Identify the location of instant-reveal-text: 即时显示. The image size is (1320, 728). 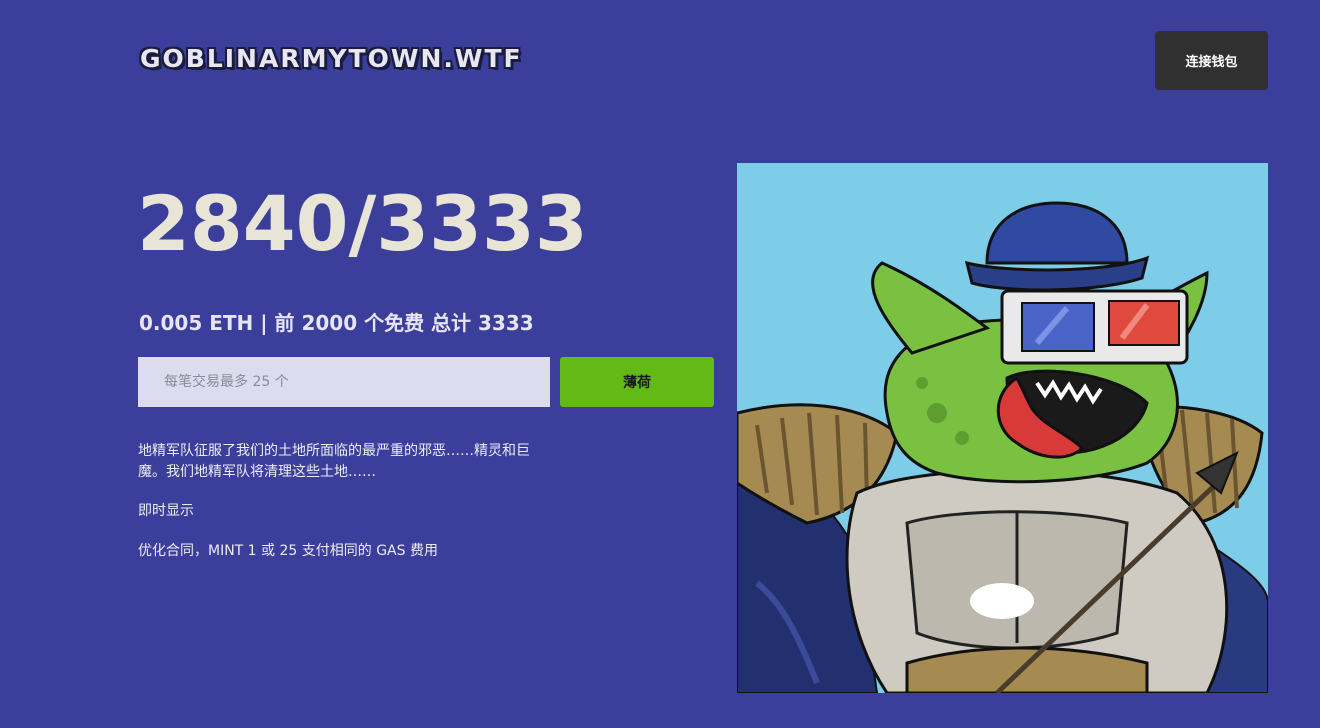
(166, 511).